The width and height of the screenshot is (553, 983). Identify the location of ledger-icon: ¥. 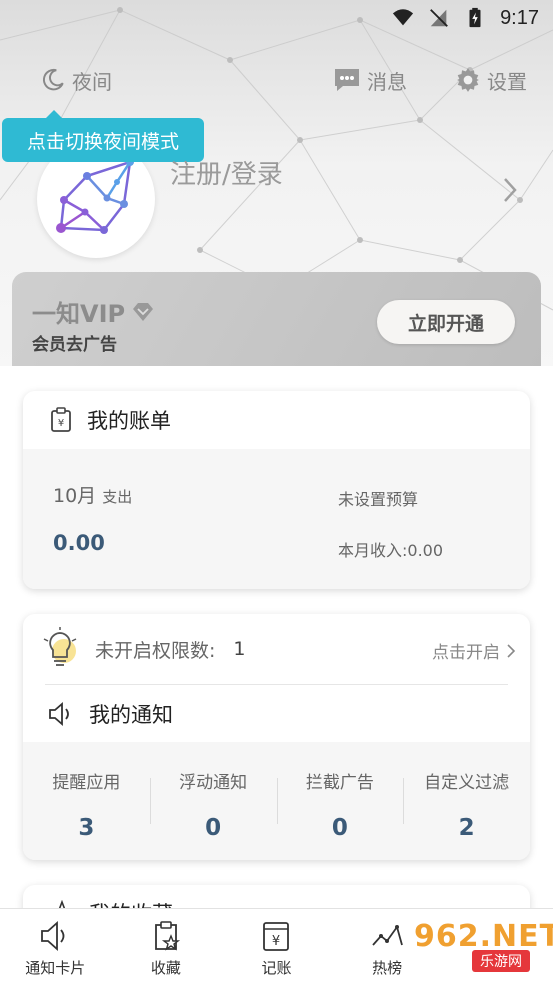
(276, 936).